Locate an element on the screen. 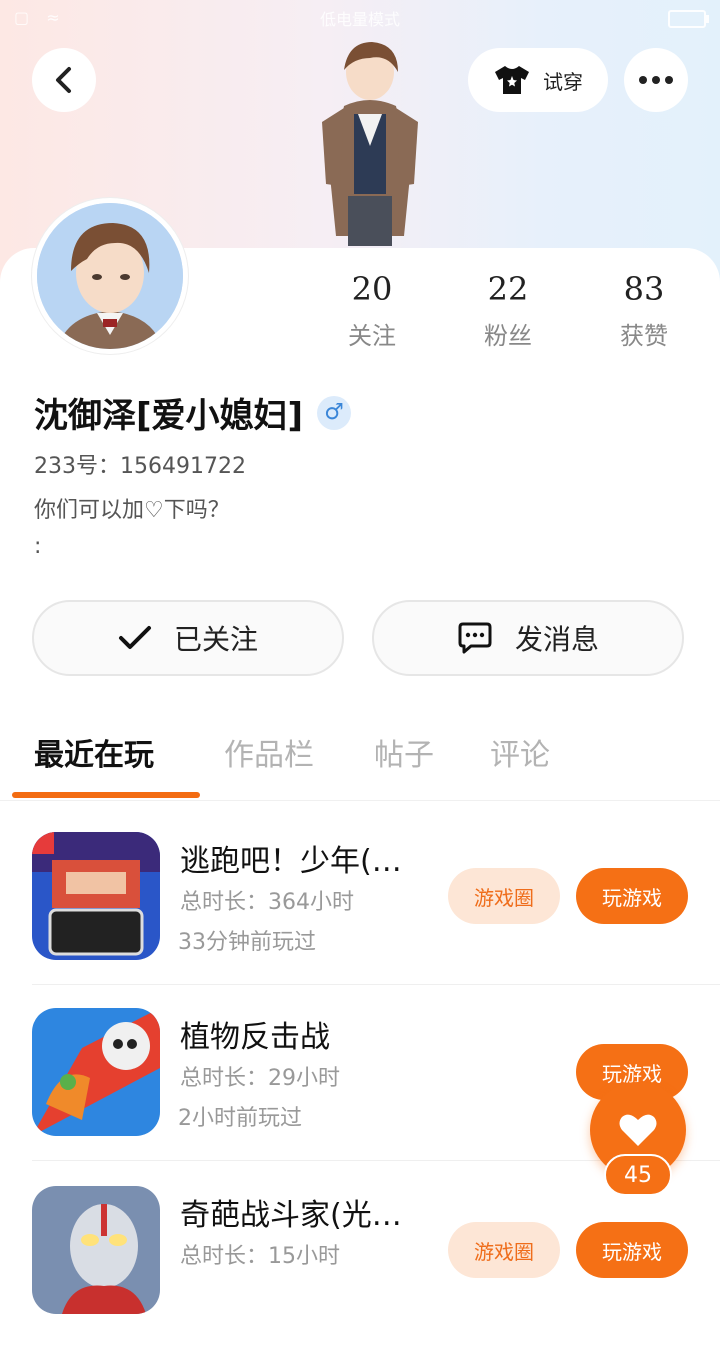 This screenshot has height=1362, width=720. avatar is located at coordinates (110, 276).